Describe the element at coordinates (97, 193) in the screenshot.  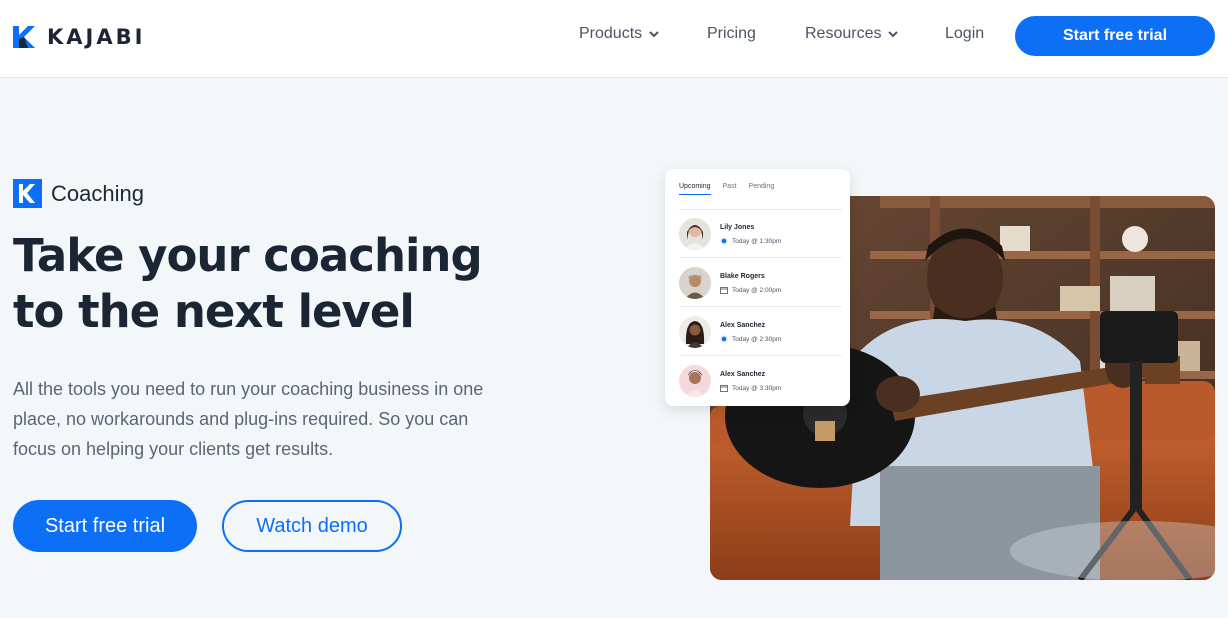
I see `badge-label: Coaching` at that location.